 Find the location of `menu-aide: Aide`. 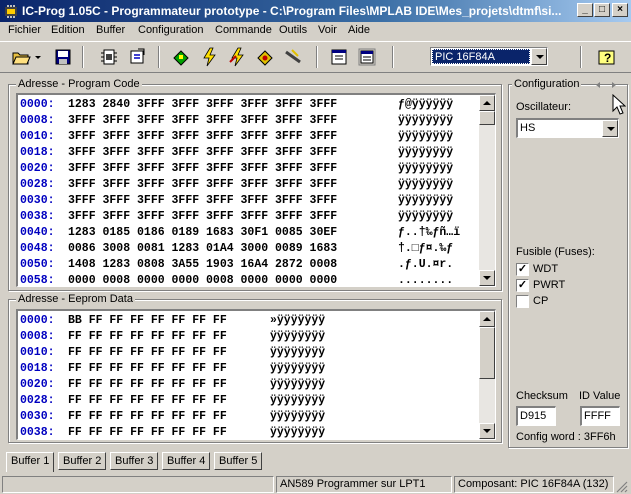

menu-aide: Aide is located at coordinates (359, 30).